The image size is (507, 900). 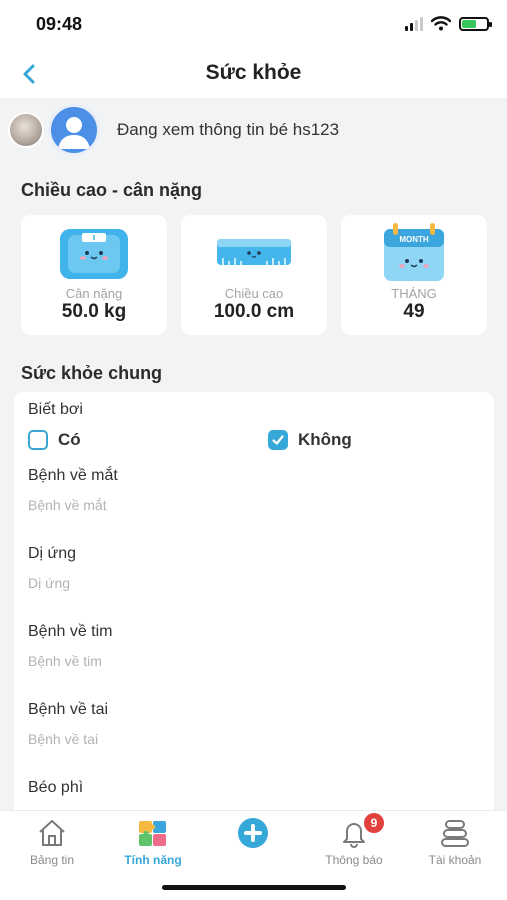 What do you see at coordinates (254, 887) in the screenshot?
I see `home-indicator` at bounding box center [254, 887].